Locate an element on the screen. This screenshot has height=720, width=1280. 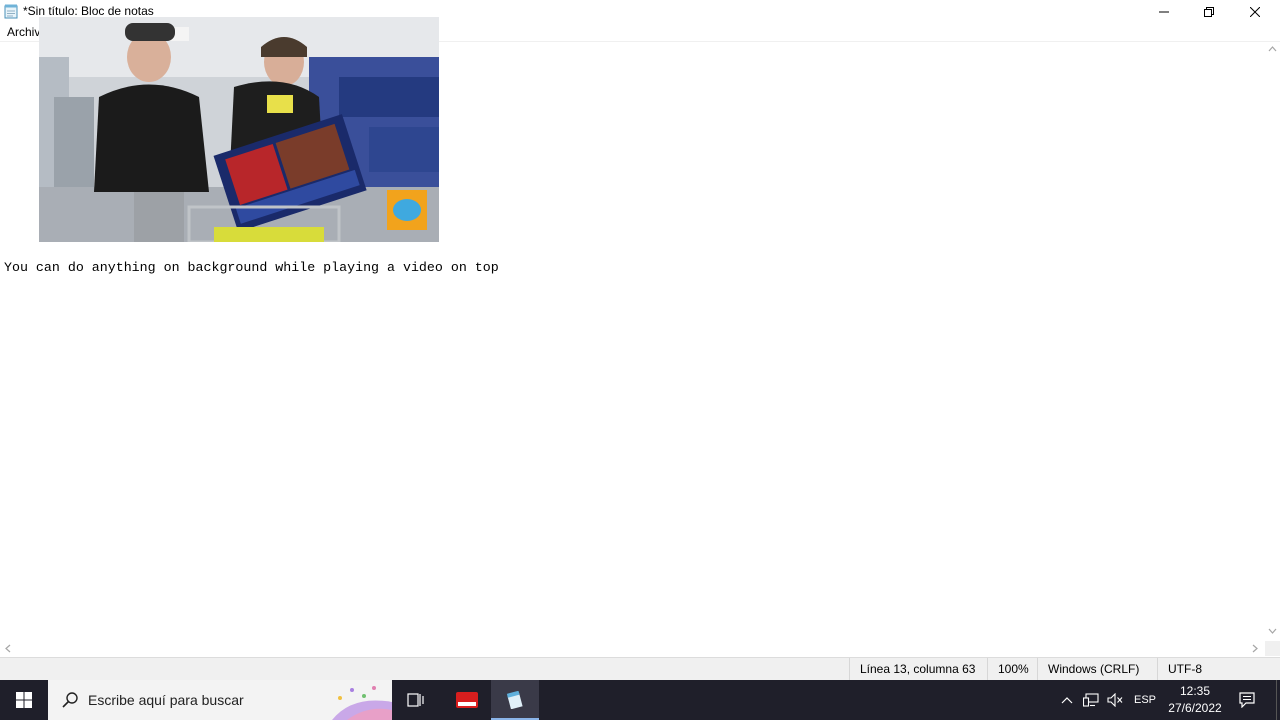
language-indicator: ESP is located at coordinates (1145, 700).